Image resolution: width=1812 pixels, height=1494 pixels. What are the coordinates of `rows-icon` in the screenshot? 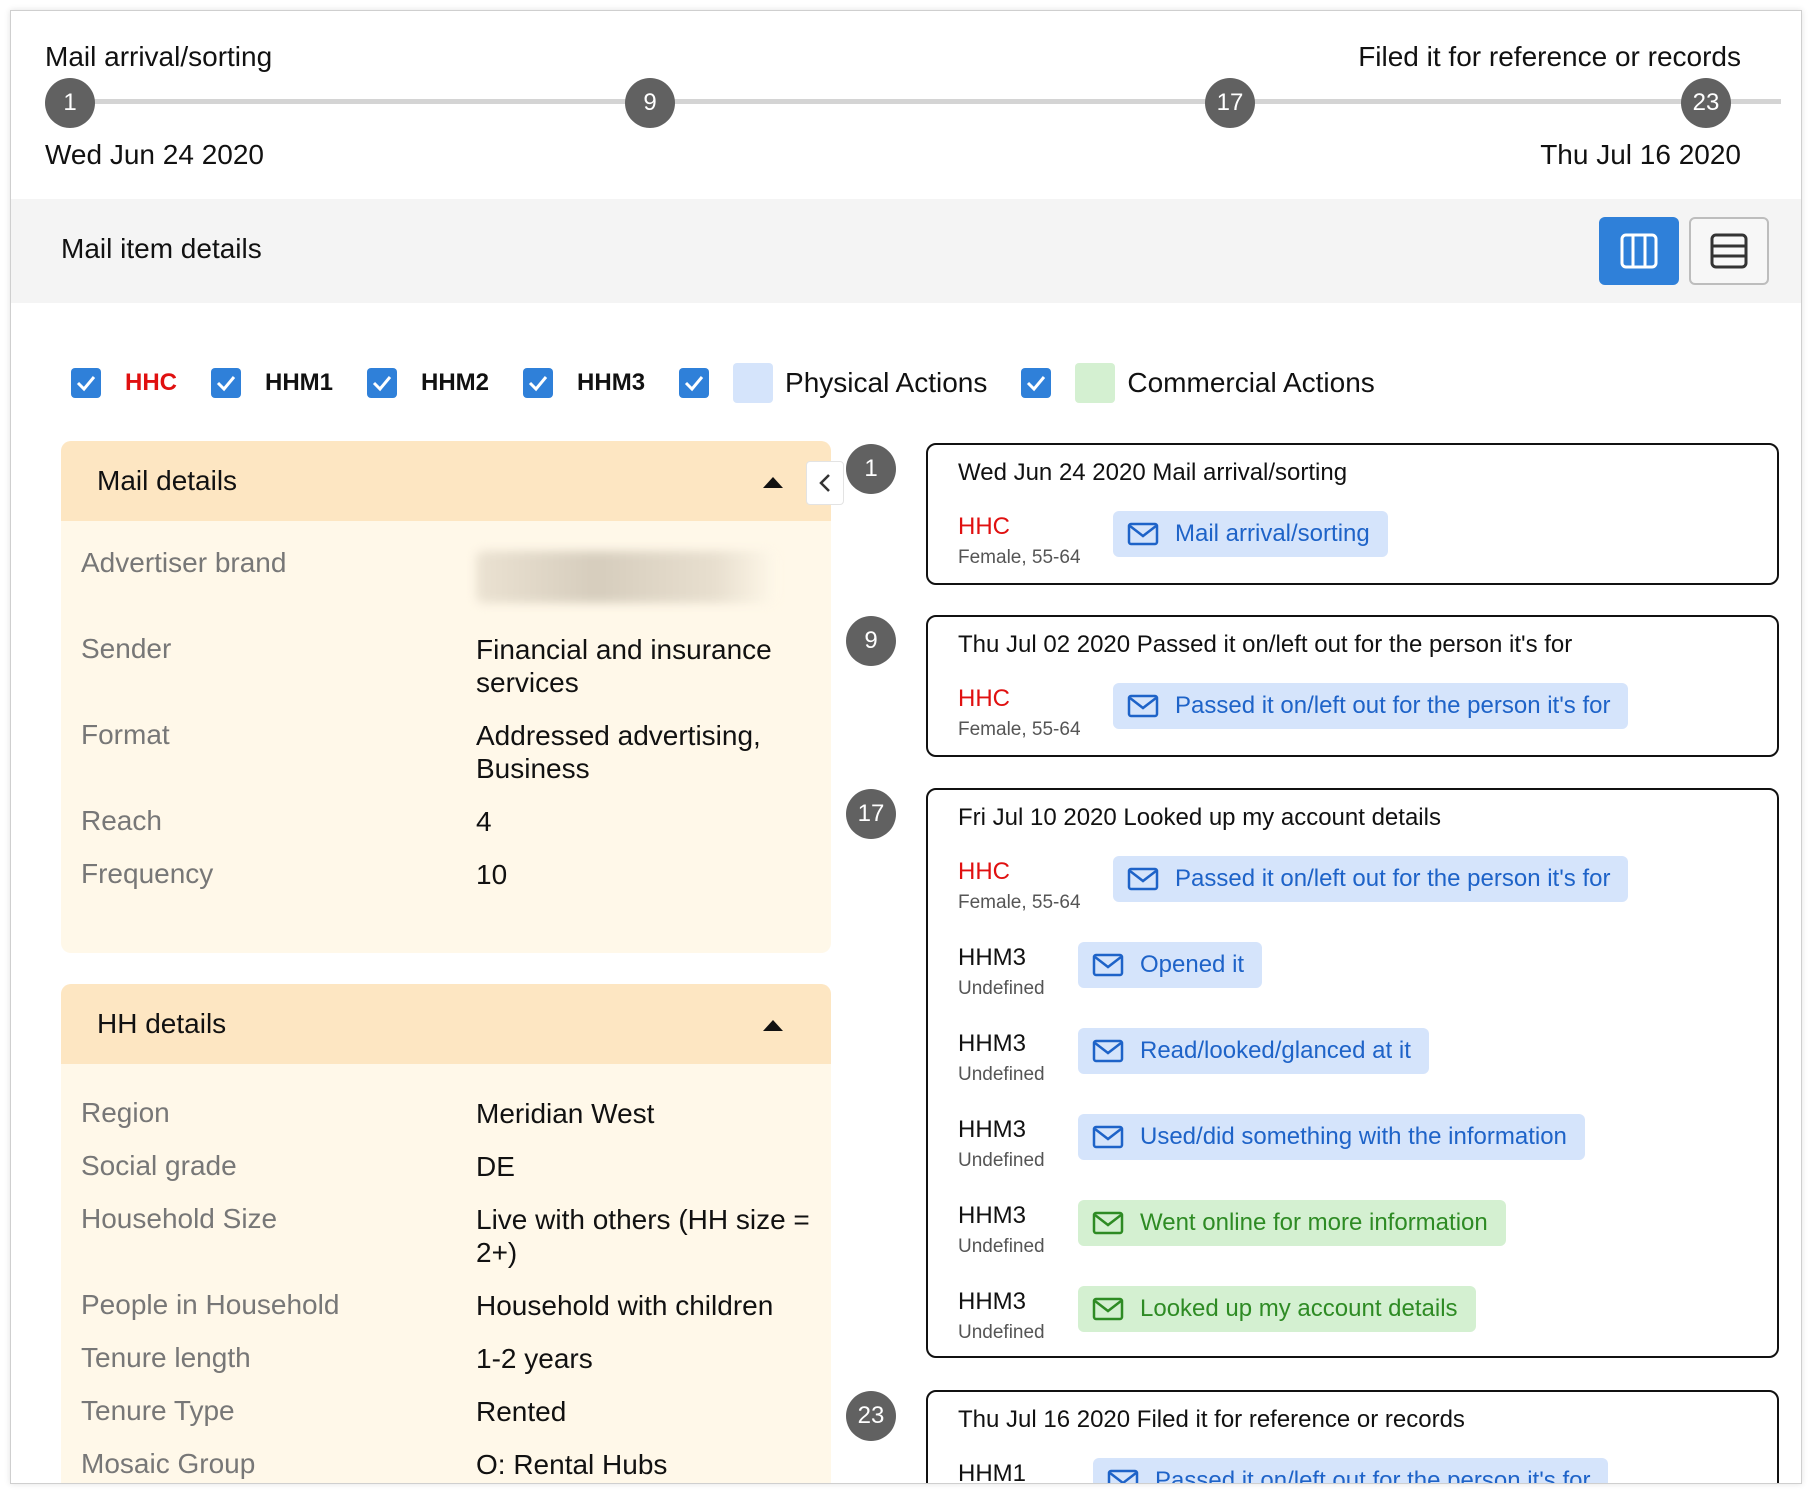 It's located at (1729, 251).